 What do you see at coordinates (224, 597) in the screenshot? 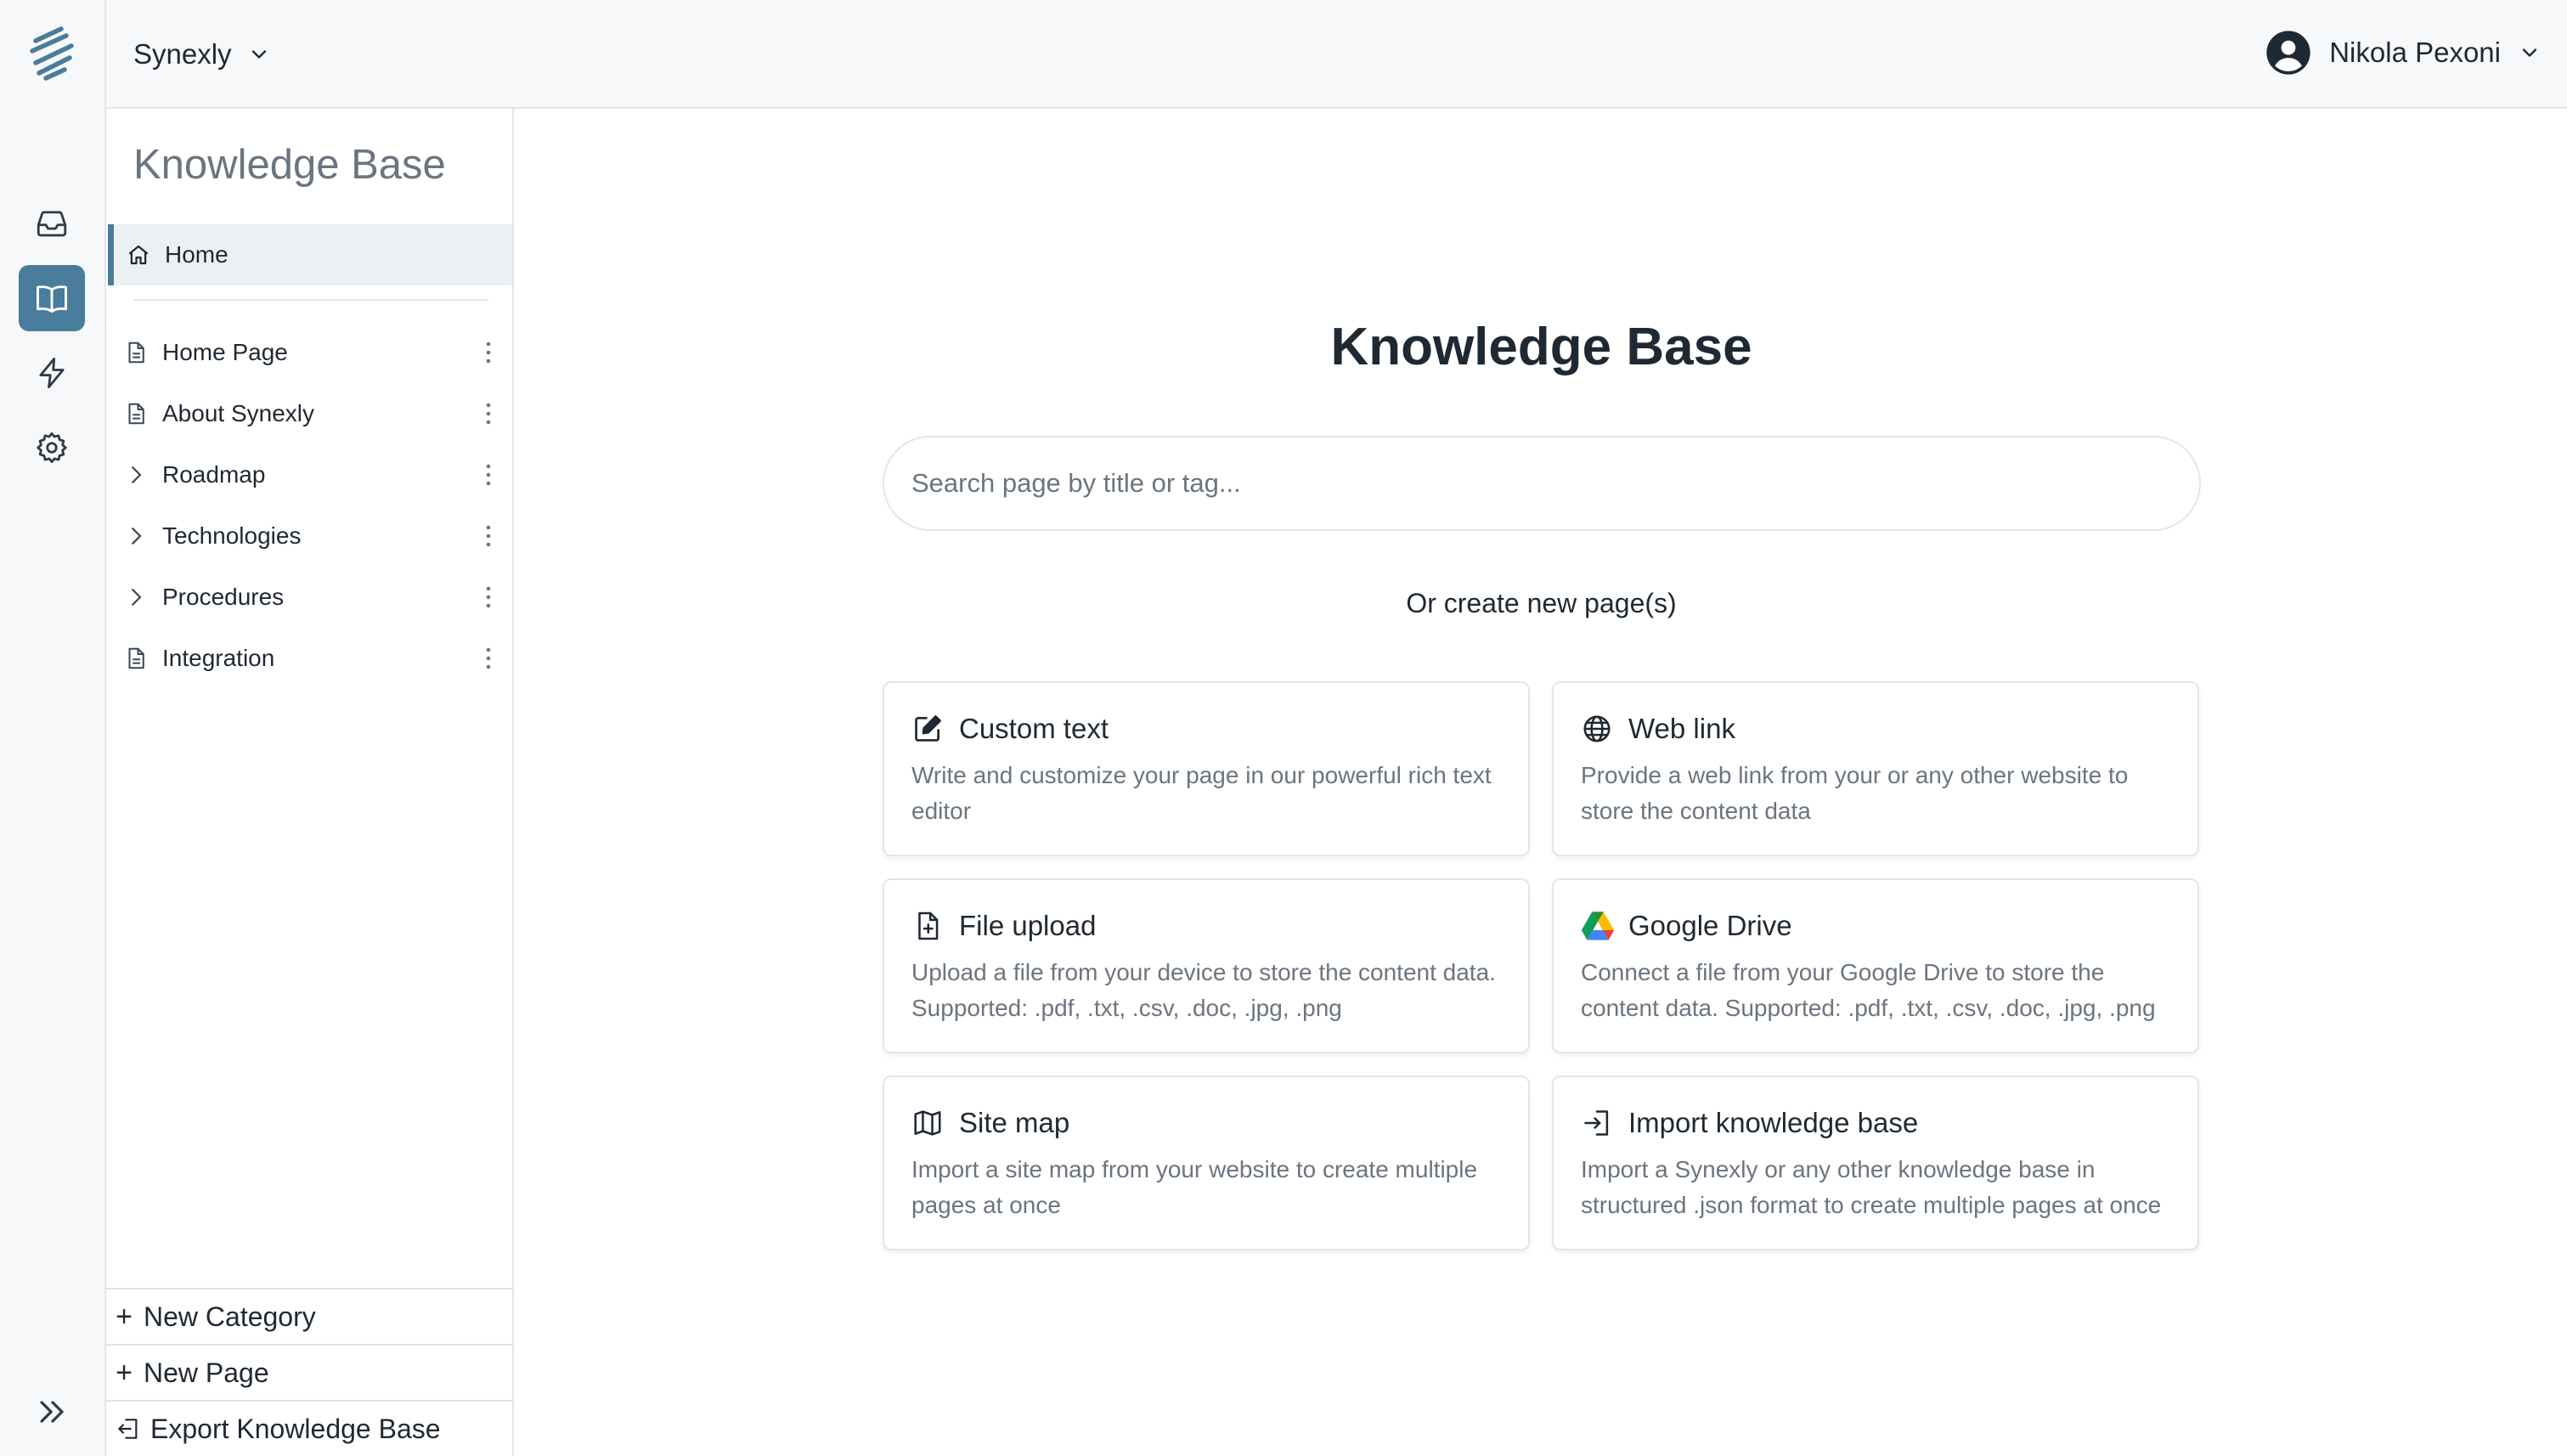
I see `sidebar-item-label: Procedures` at bounding box center [224, 597].